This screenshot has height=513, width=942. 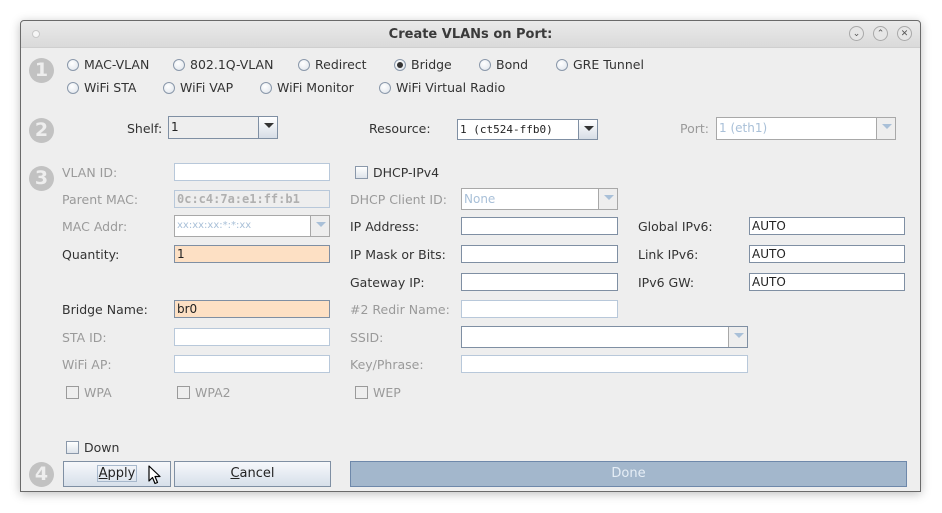 I want to click on radio-8021q-vlan: 802.1Q-VLAN, so click(x=223, y=64).